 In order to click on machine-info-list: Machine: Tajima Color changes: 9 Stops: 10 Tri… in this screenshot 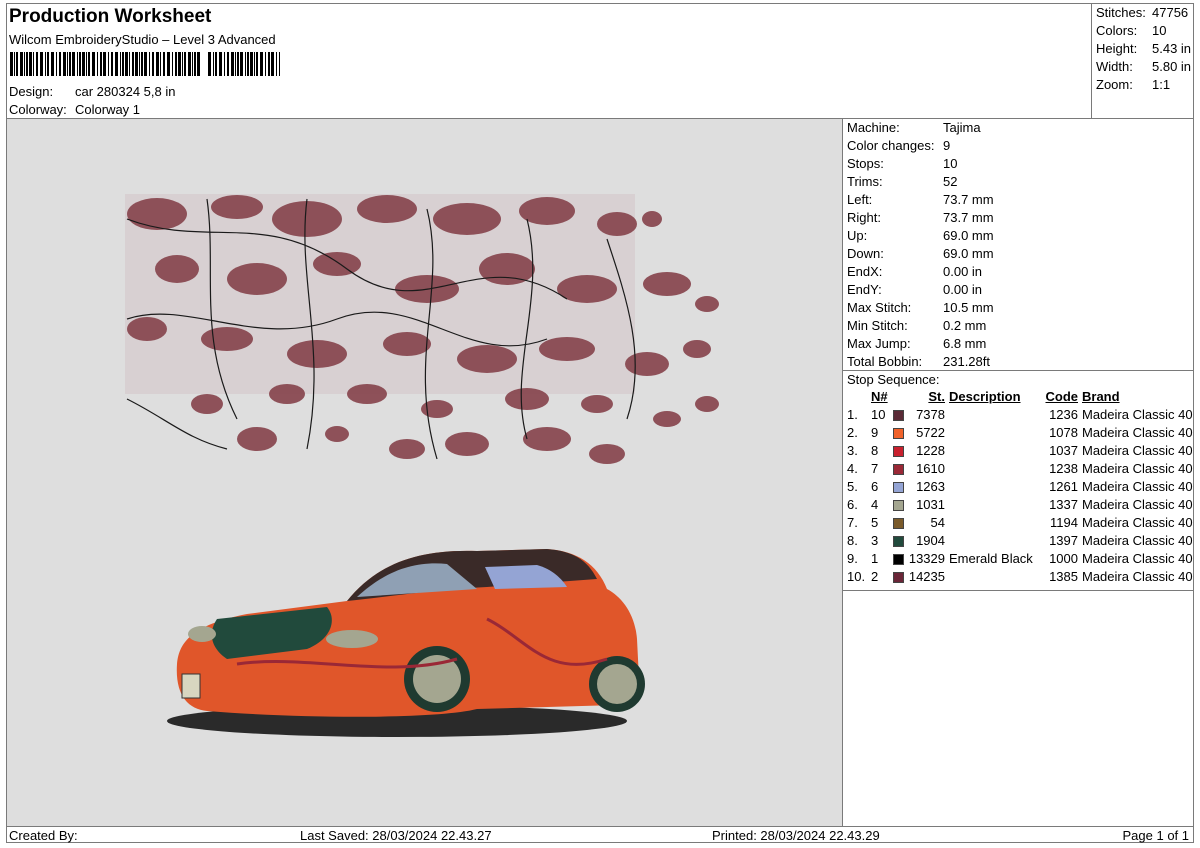, I will do `click(1018, 245)`.